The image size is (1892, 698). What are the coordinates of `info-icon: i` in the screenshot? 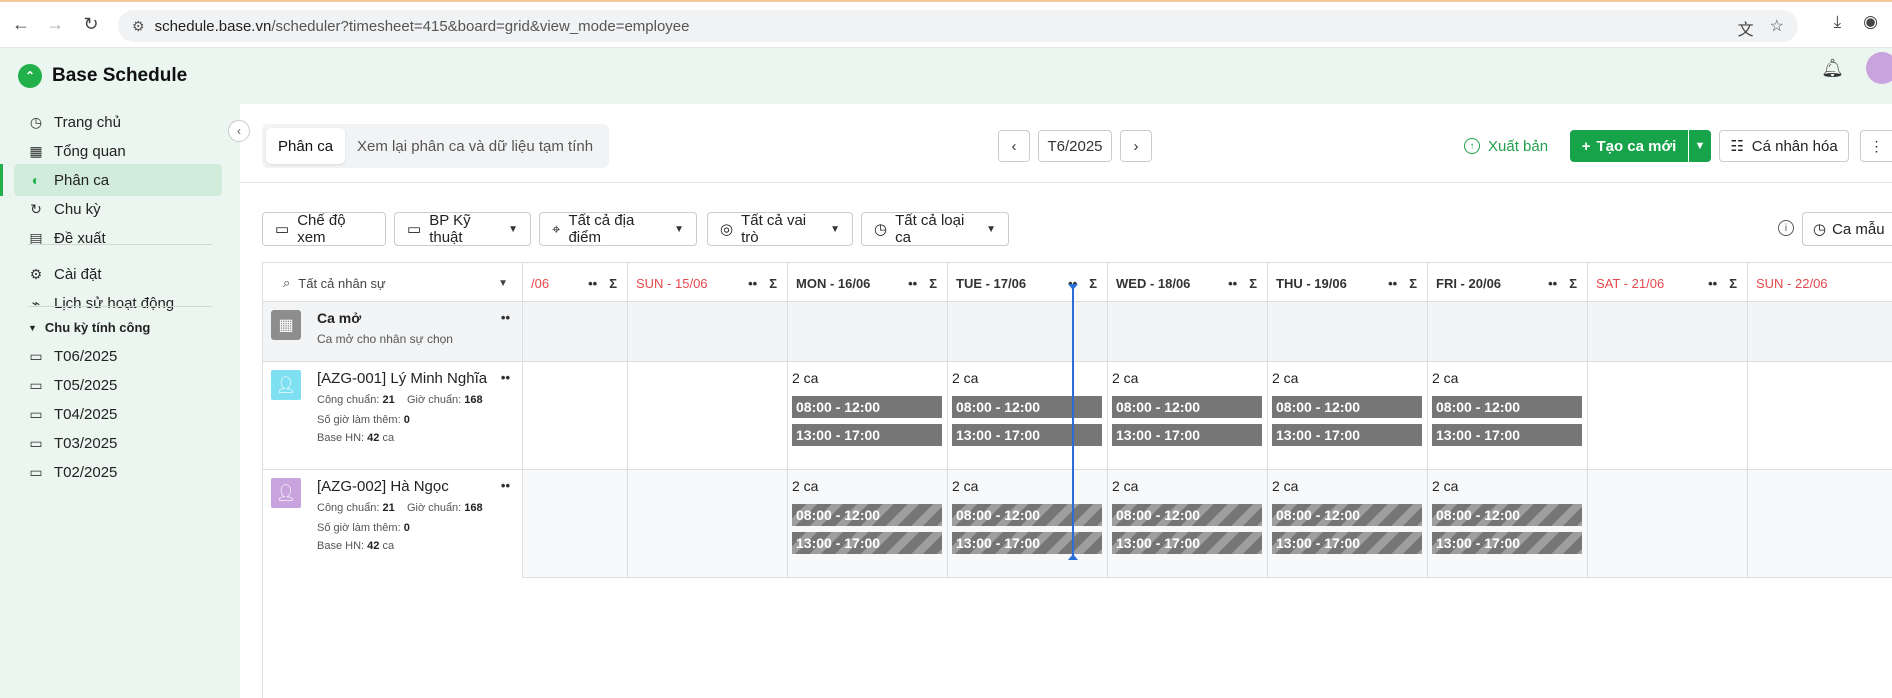 It's located at (1786, 228).